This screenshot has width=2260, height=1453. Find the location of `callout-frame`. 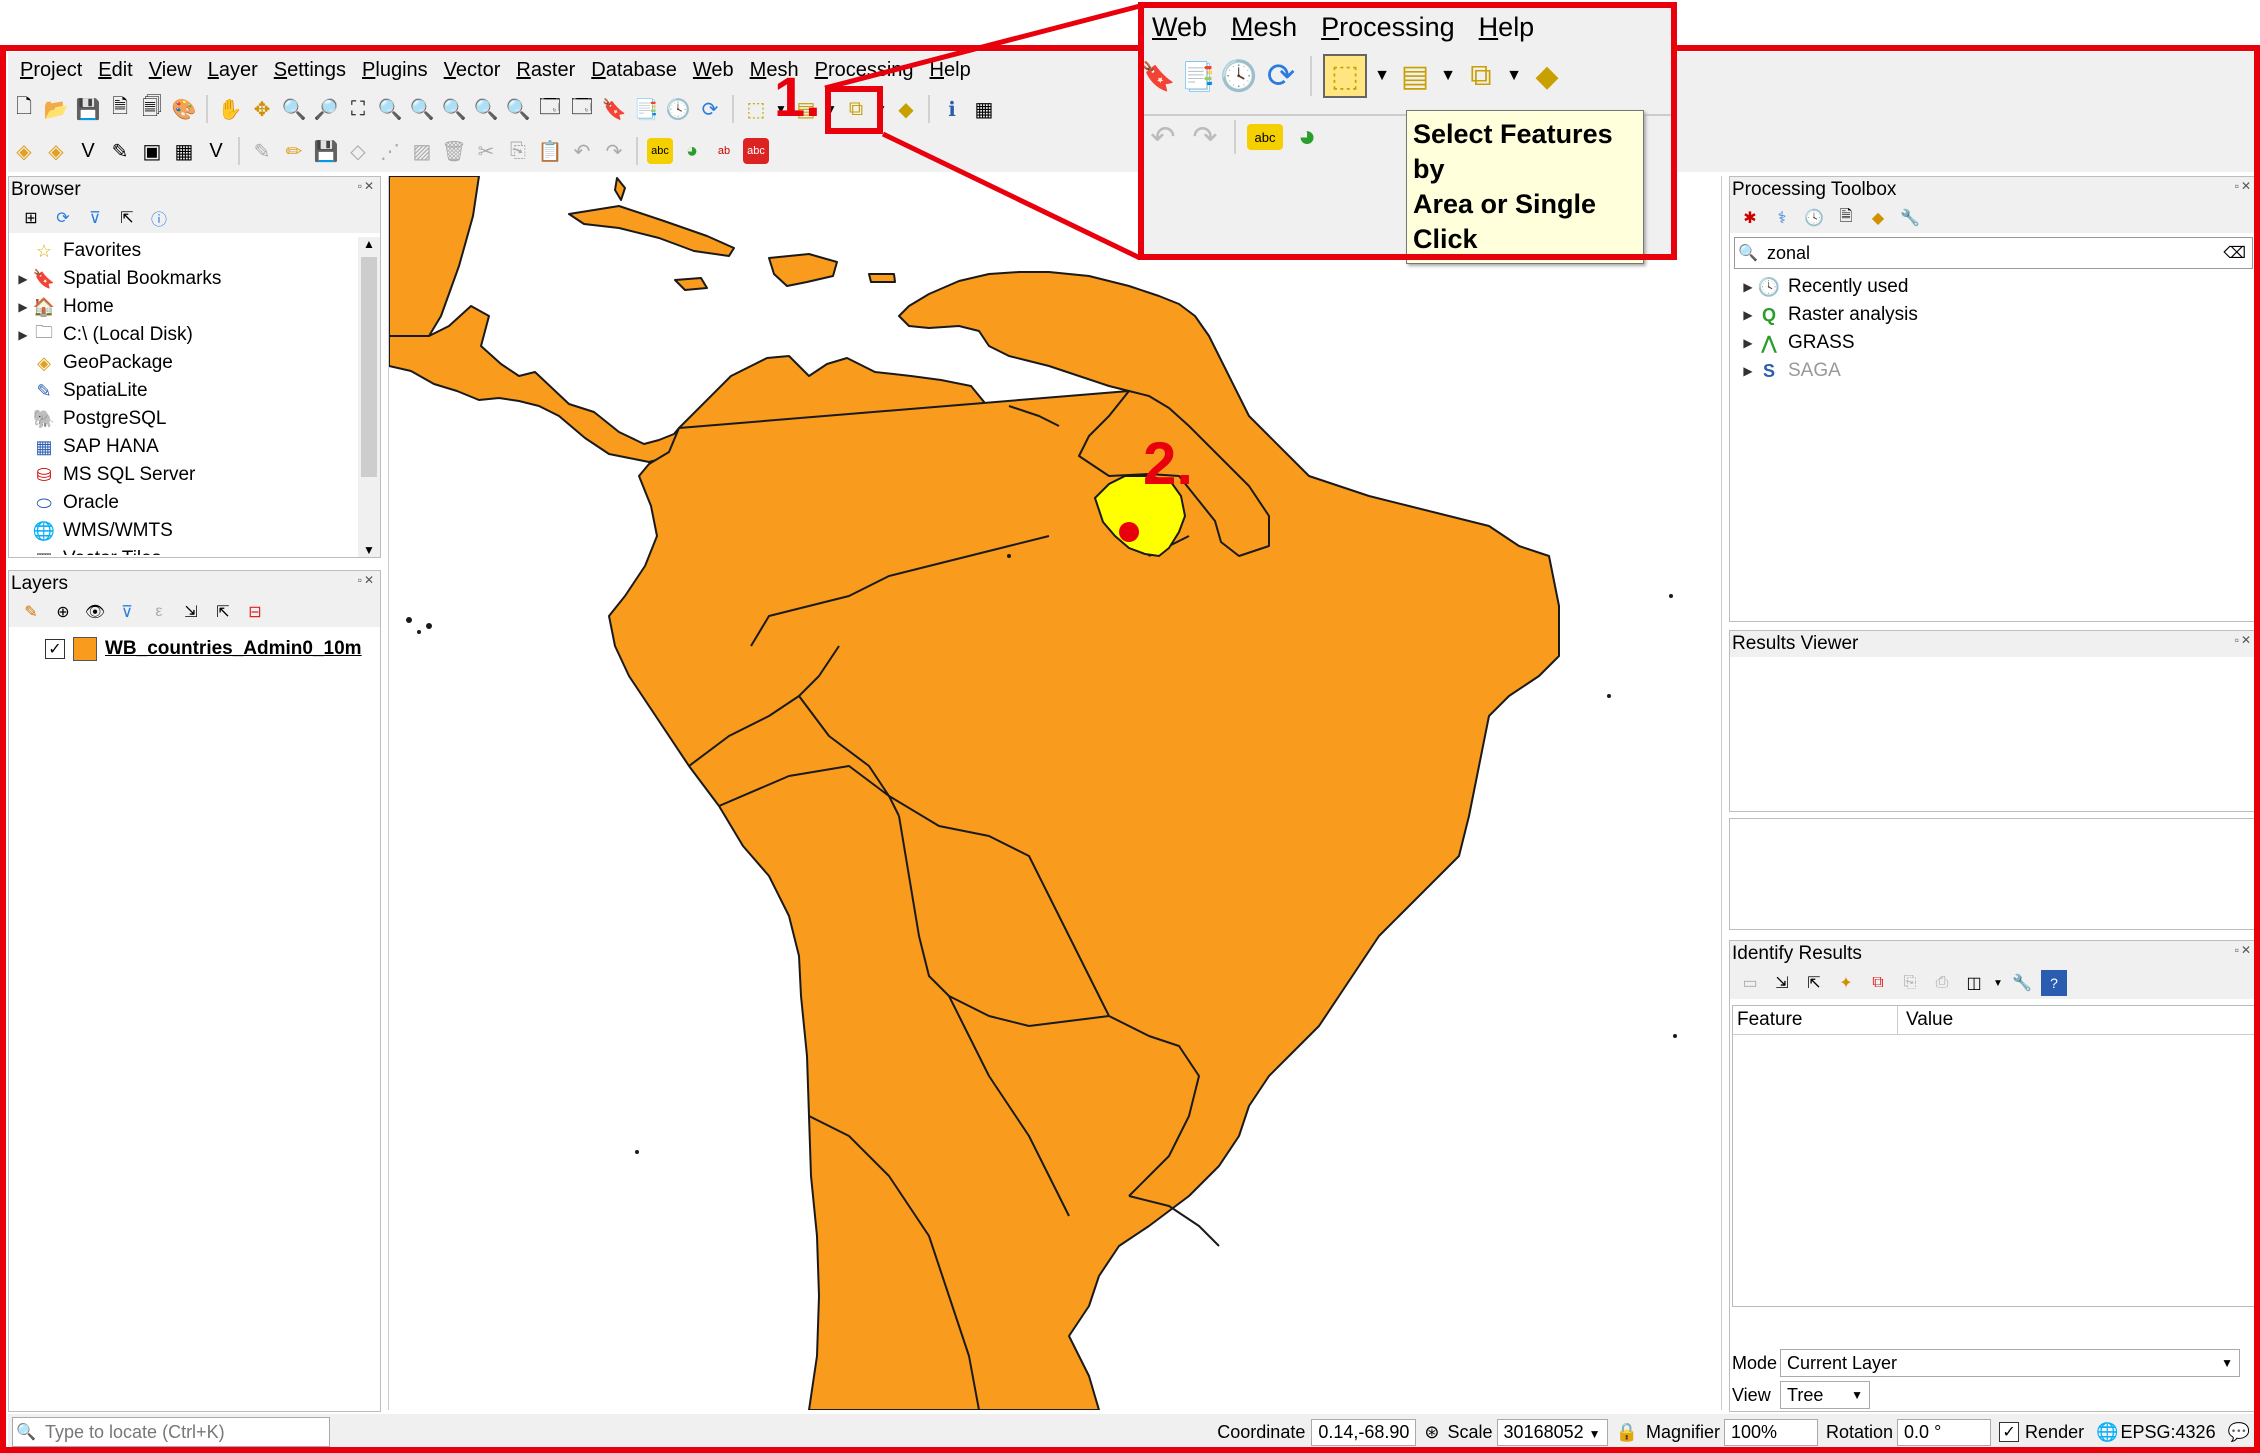

callout-frame is located at coordinates (1407, 131).